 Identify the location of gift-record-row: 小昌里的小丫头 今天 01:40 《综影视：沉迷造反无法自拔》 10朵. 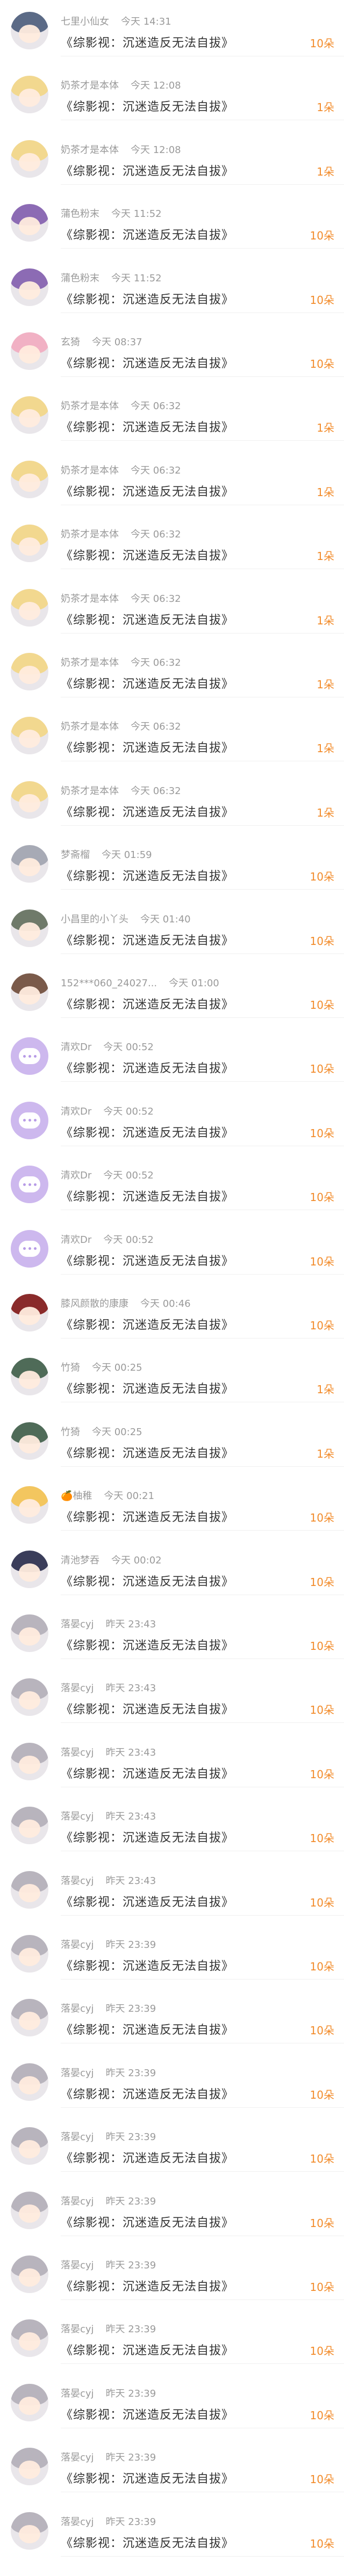
(172, 922).